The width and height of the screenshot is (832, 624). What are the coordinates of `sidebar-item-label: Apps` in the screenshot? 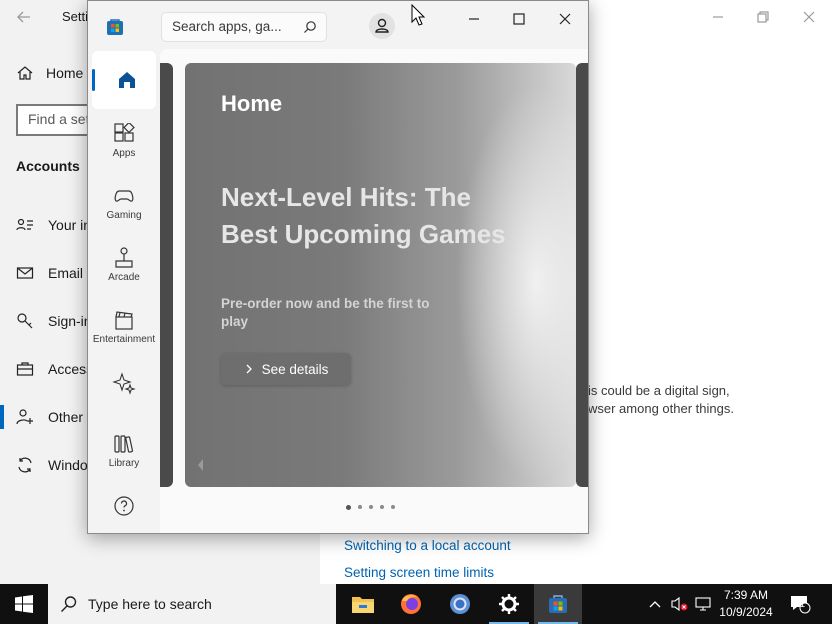 It's located at (124, 153).